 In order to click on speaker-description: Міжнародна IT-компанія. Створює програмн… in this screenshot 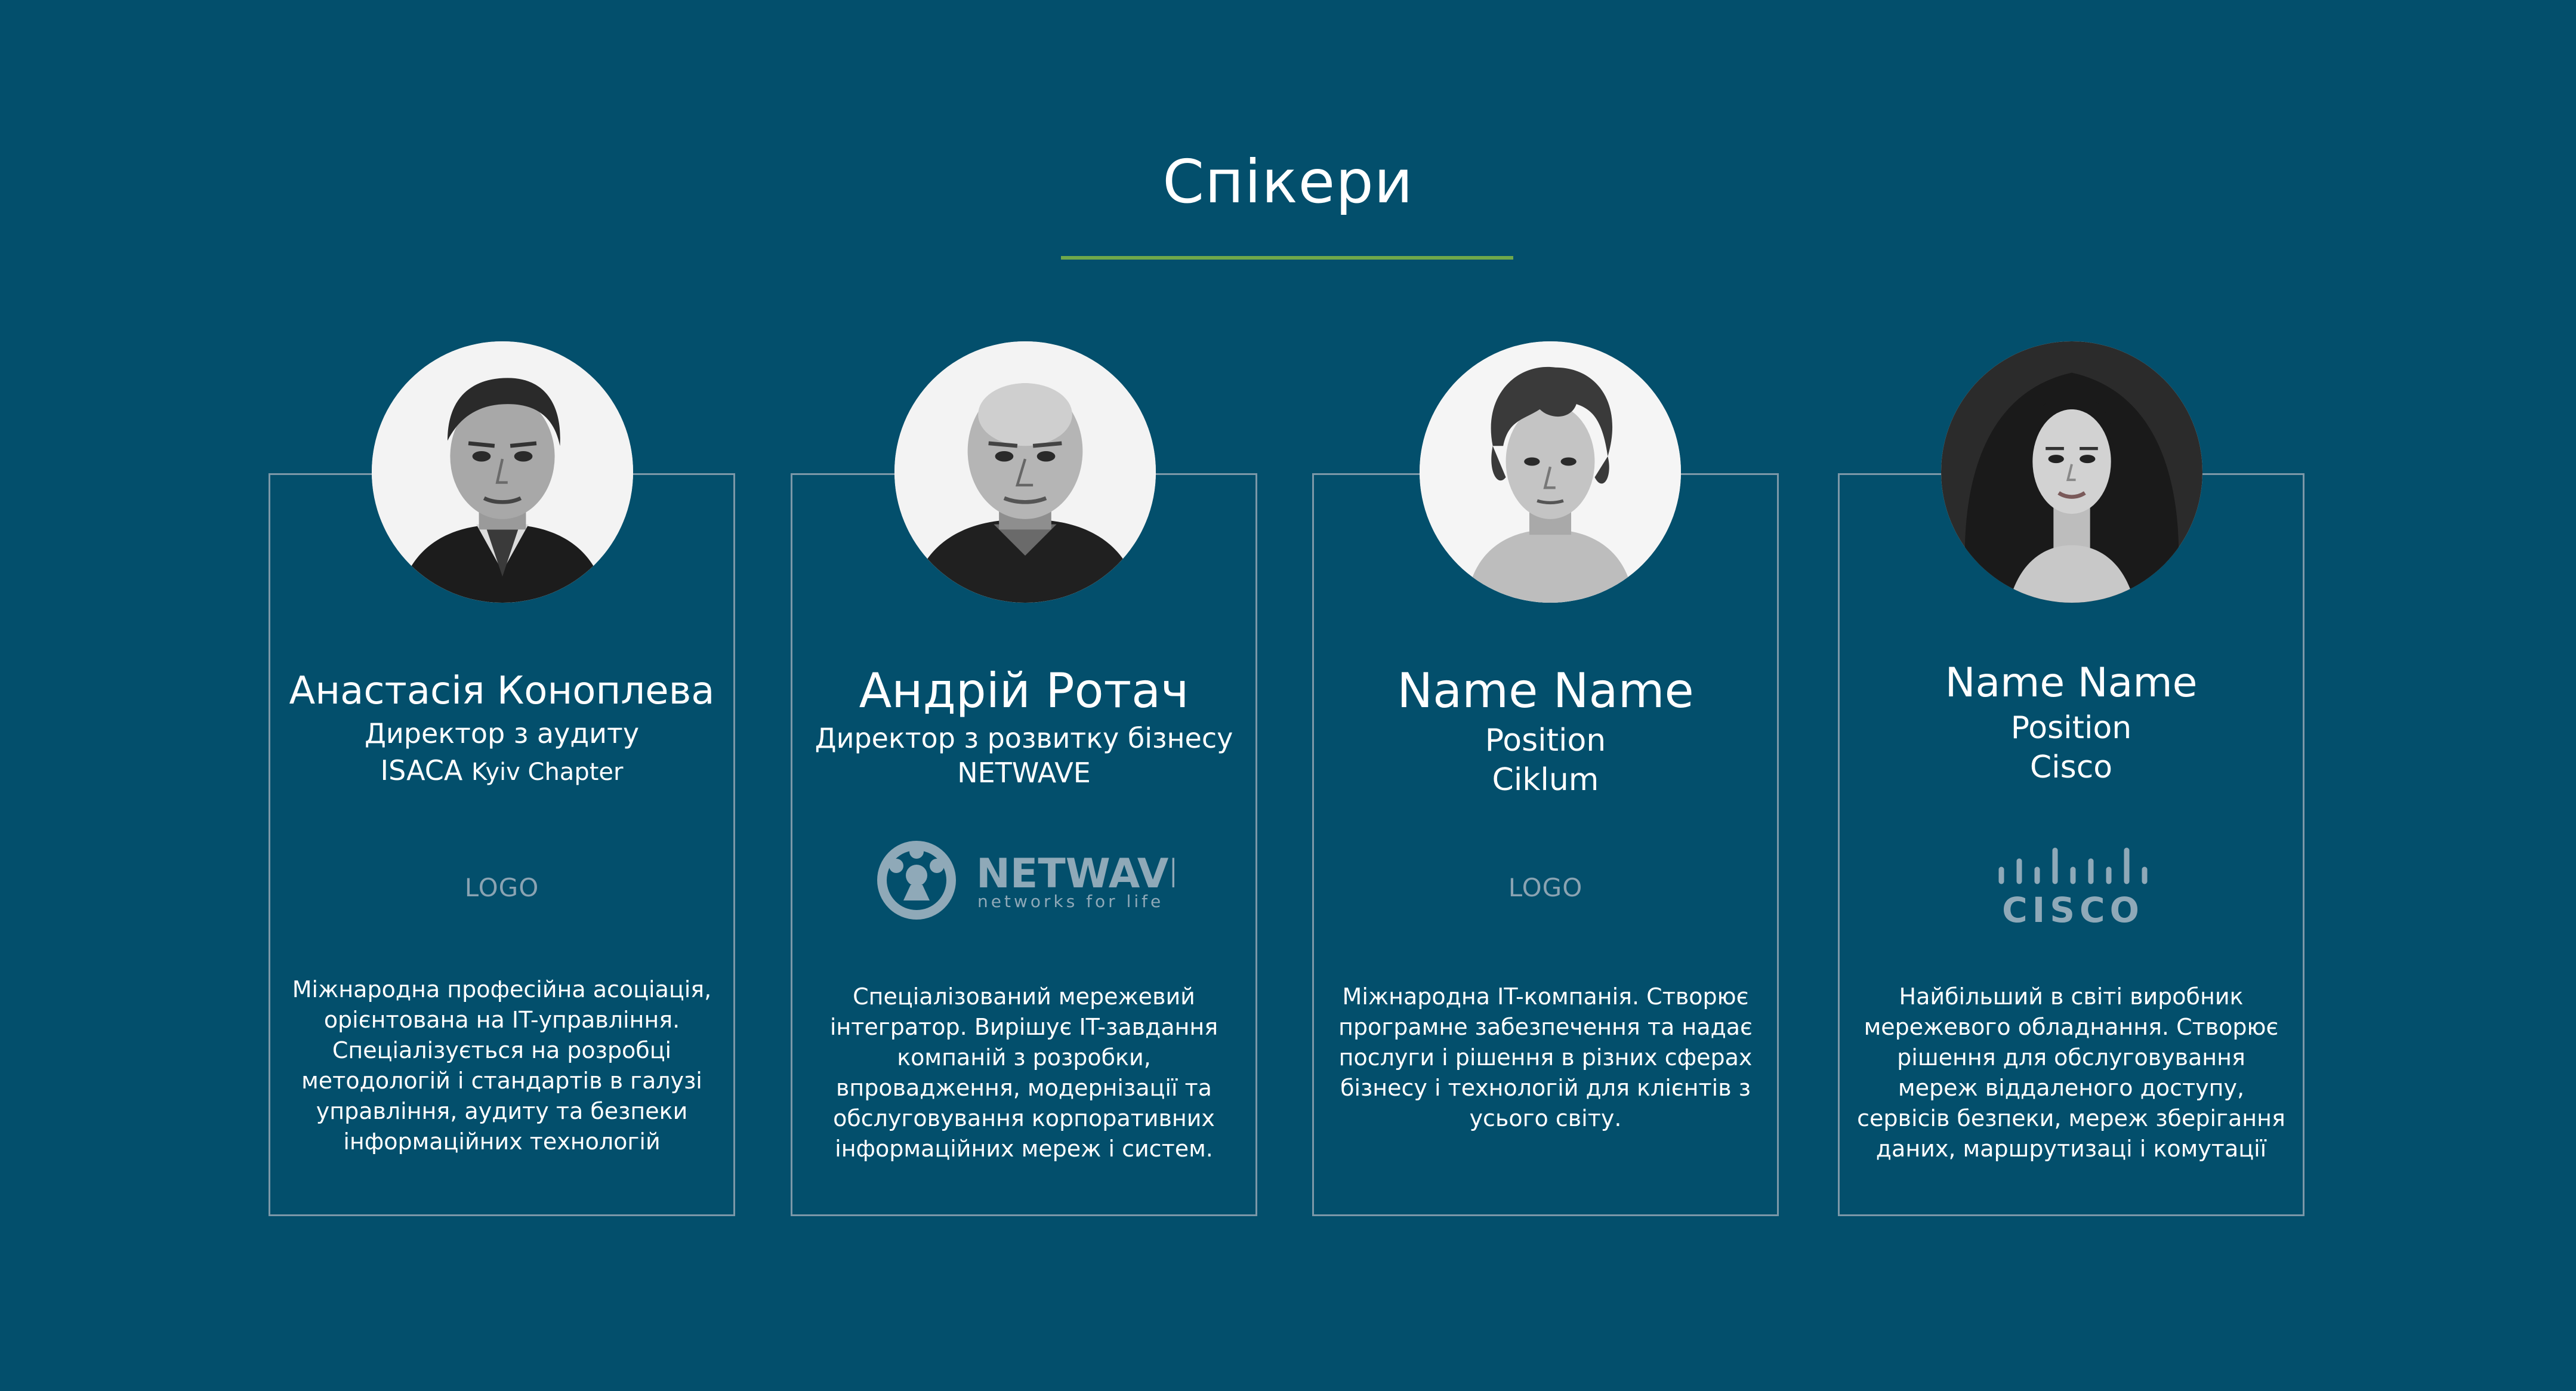, I will do `click(1545, 1057)`.